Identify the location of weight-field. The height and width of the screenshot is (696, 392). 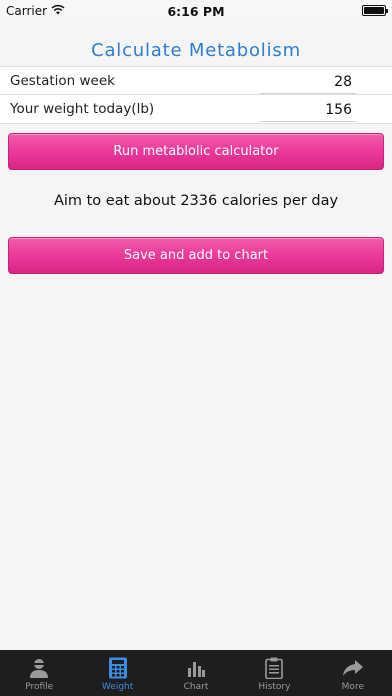
(308, 110).